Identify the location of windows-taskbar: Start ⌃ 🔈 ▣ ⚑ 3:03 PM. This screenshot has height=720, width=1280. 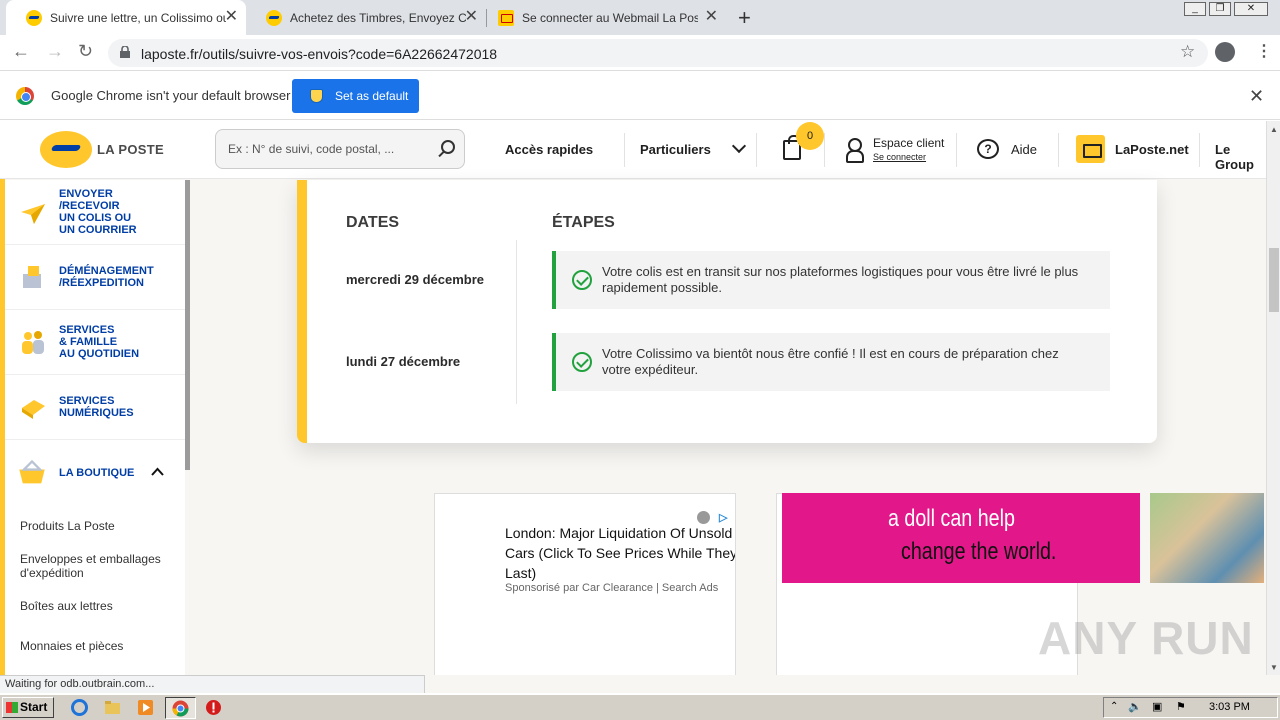
(640, 707).